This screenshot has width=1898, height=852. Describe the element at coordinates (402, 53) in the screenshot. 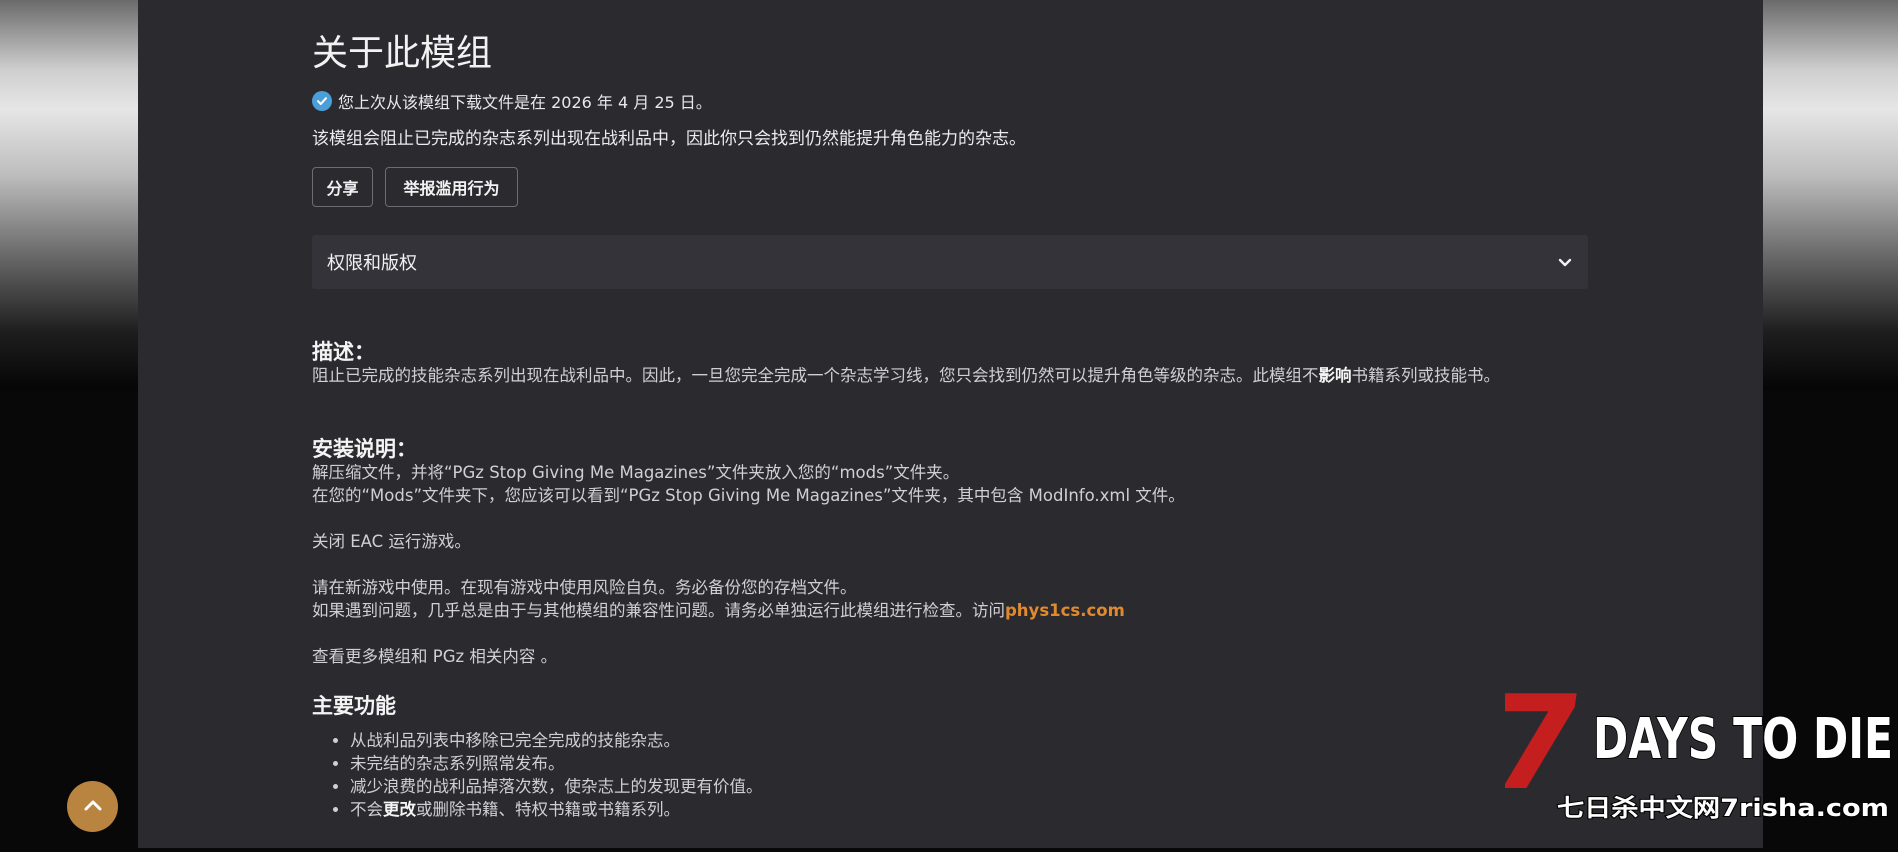

I see `page-title: 关于此模组` at that location.